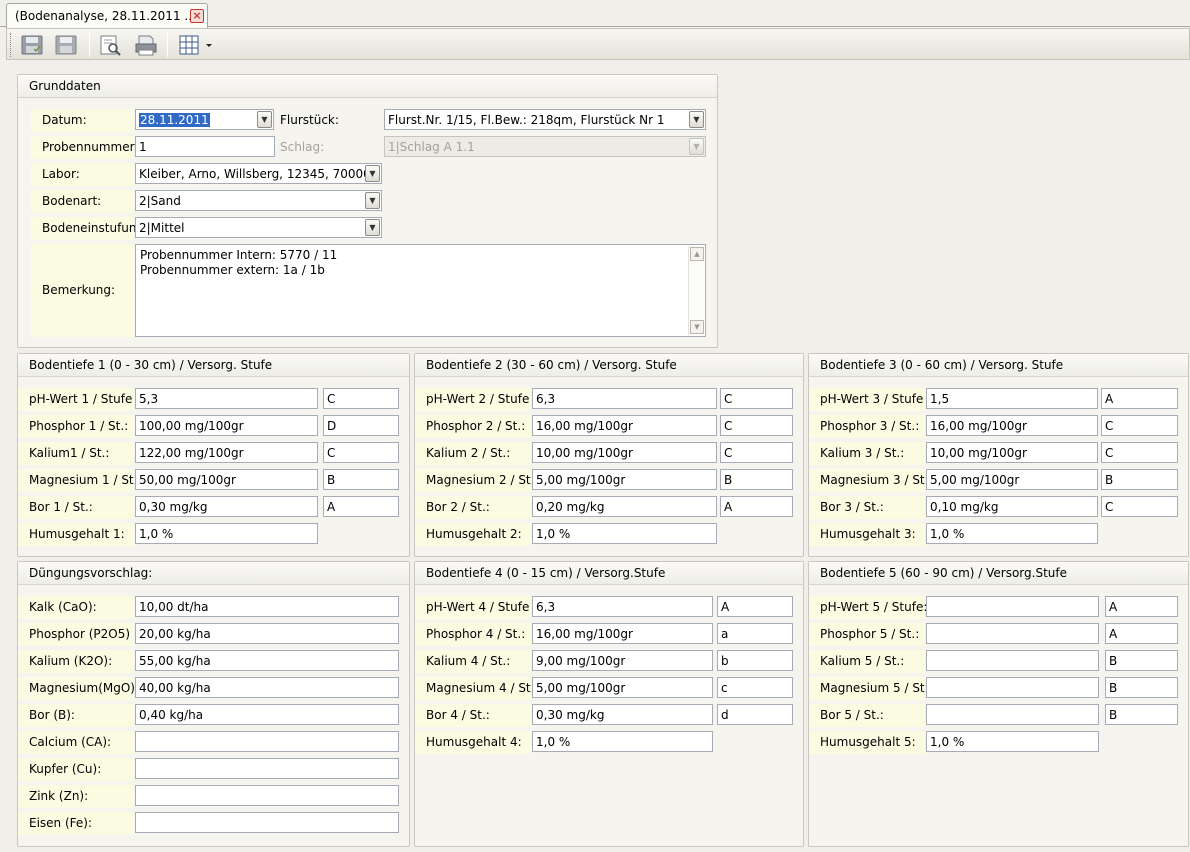  What do you see at coordinates (622, 687) in the screenshot?
I see `magnesium-4-field: 5,00 mg/100gr` at bounding box center [622, 687].